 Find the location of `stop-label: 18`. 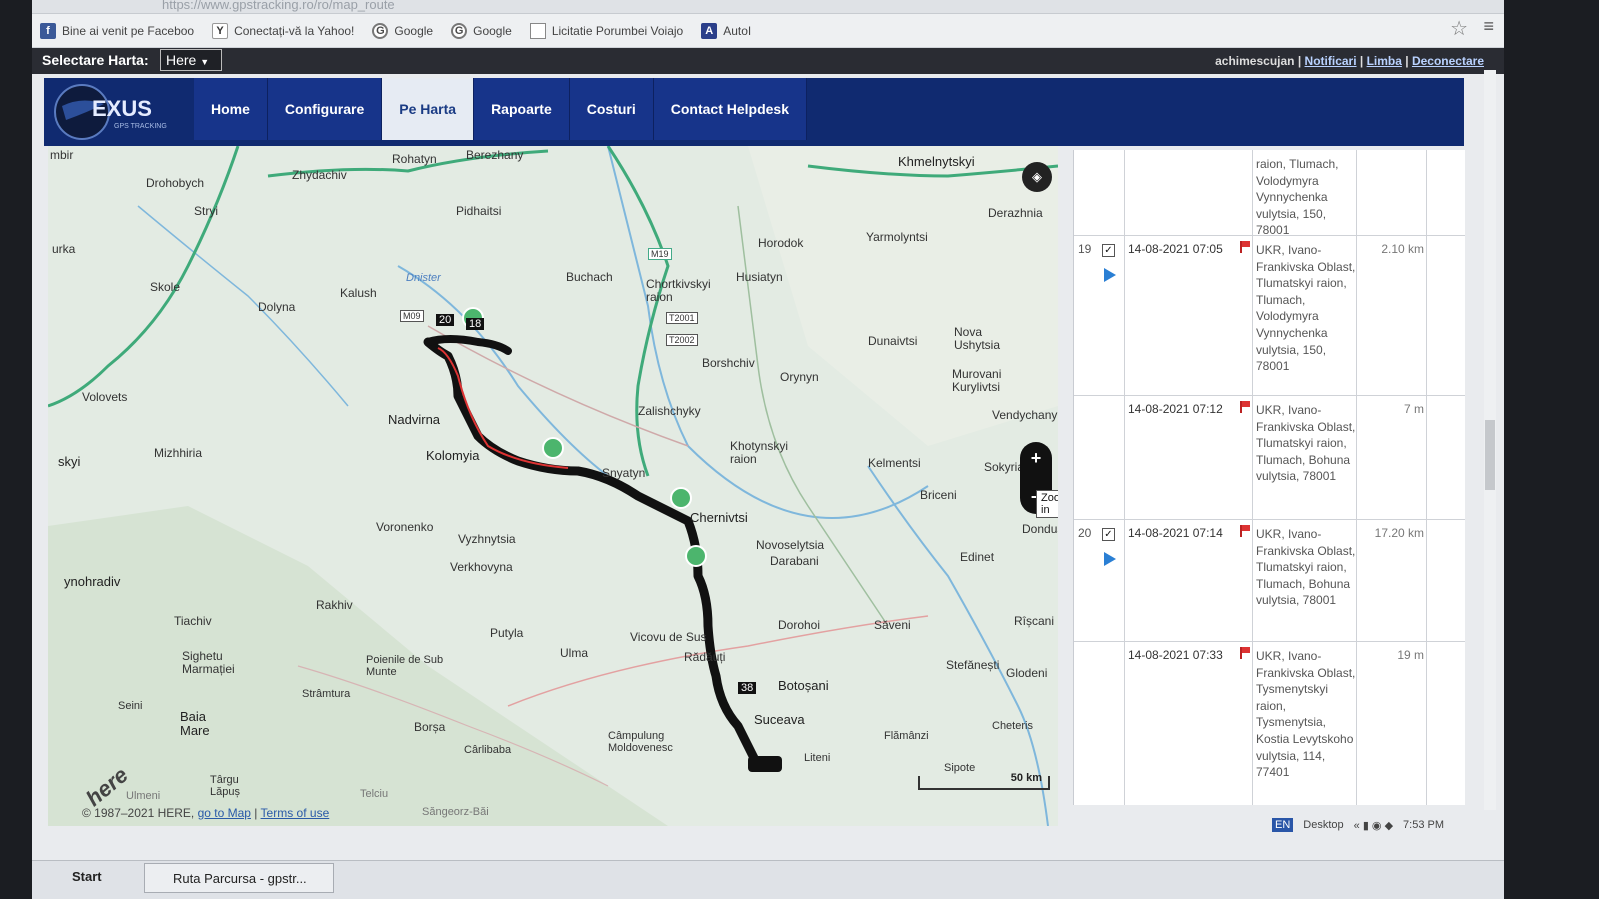

stop-label: 18 is located at coordinates (475, 324).